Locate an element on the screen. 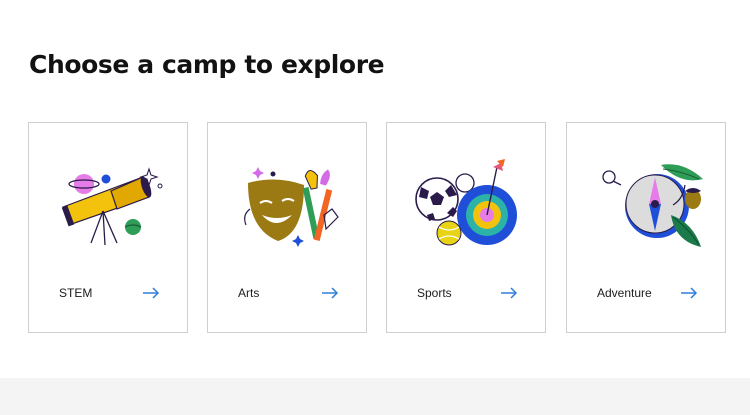  camp-card-label: Arts is located at coordinates (249, 293).